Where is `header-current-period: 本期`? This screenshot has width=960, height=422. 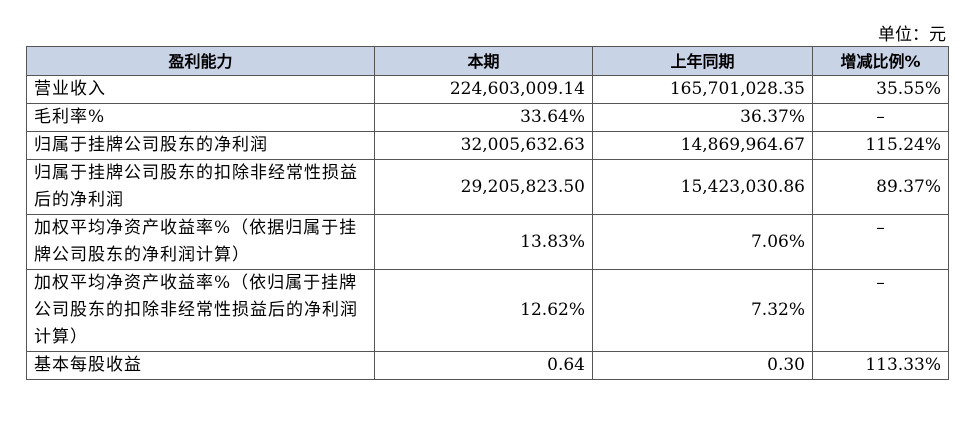 header-current-period: 本期 is located at coordinates (483, 61).